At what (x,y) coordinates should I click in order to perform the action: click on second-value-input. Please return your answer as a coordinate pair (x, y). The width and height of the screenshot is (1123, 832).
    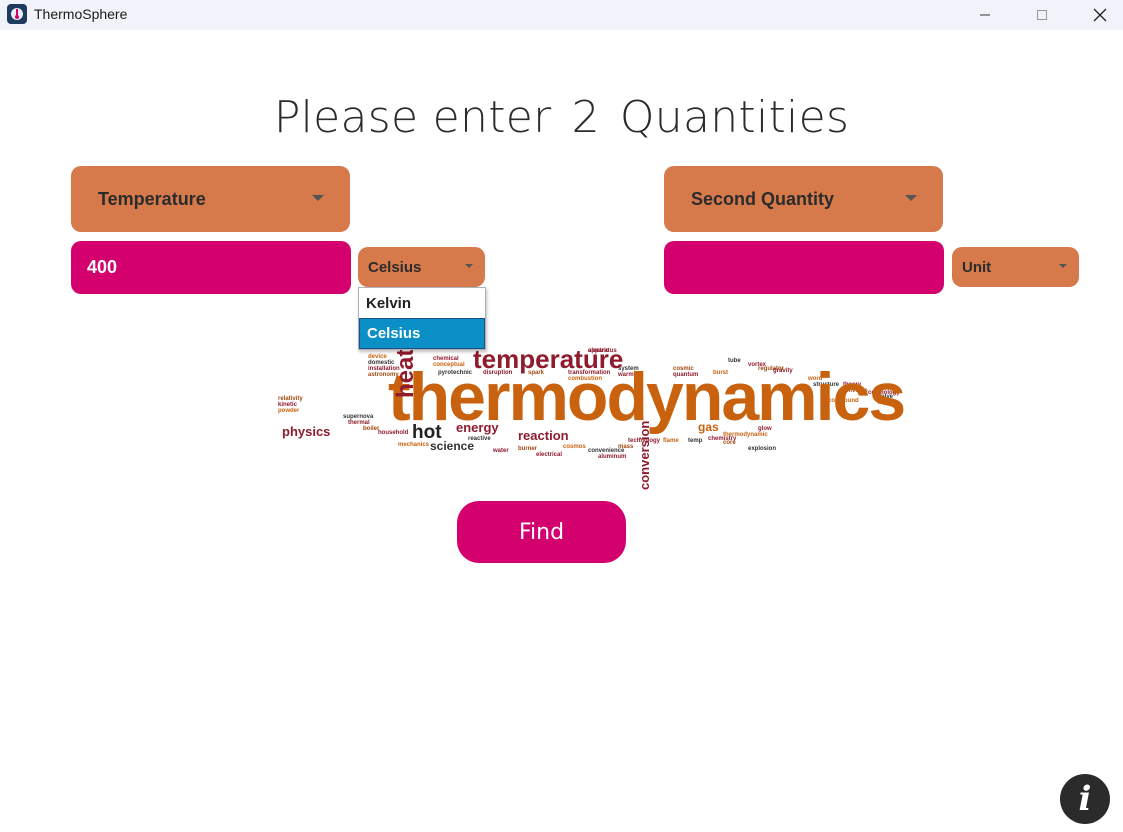
    Looking at the image, I should click on (804, 267).